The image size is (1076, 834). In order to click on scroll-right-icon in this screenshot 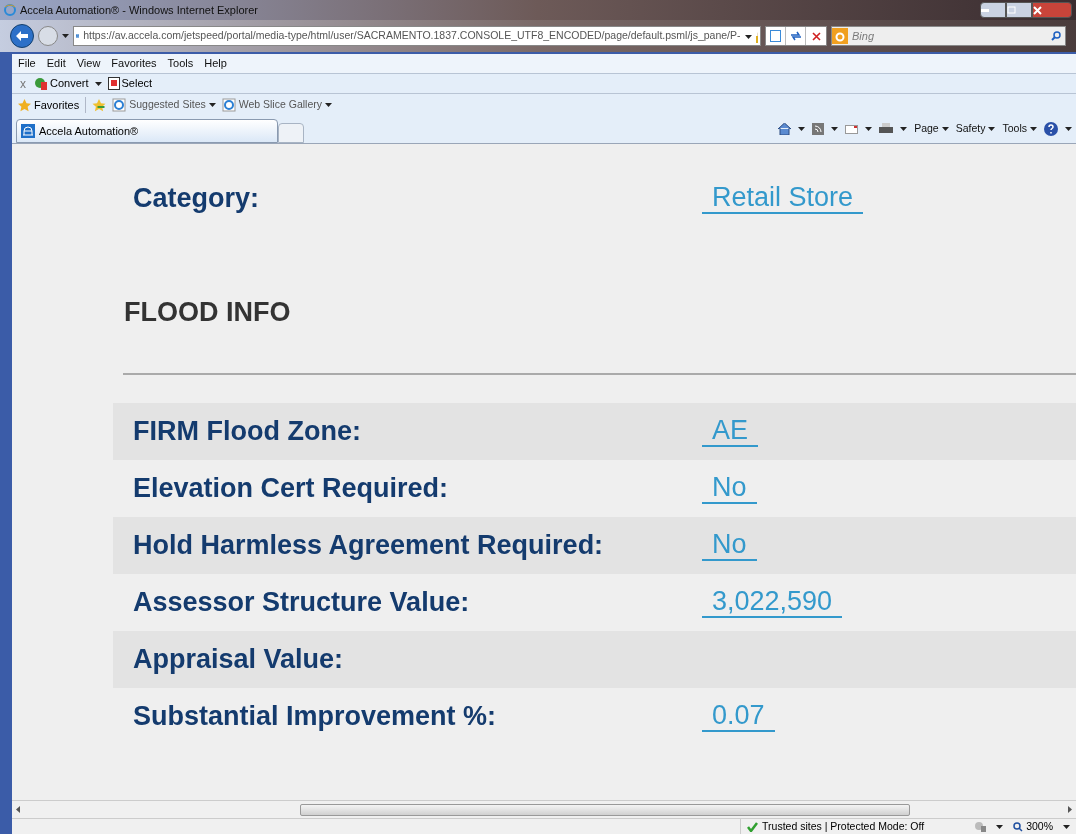, I will do `click(1070, 809)`.